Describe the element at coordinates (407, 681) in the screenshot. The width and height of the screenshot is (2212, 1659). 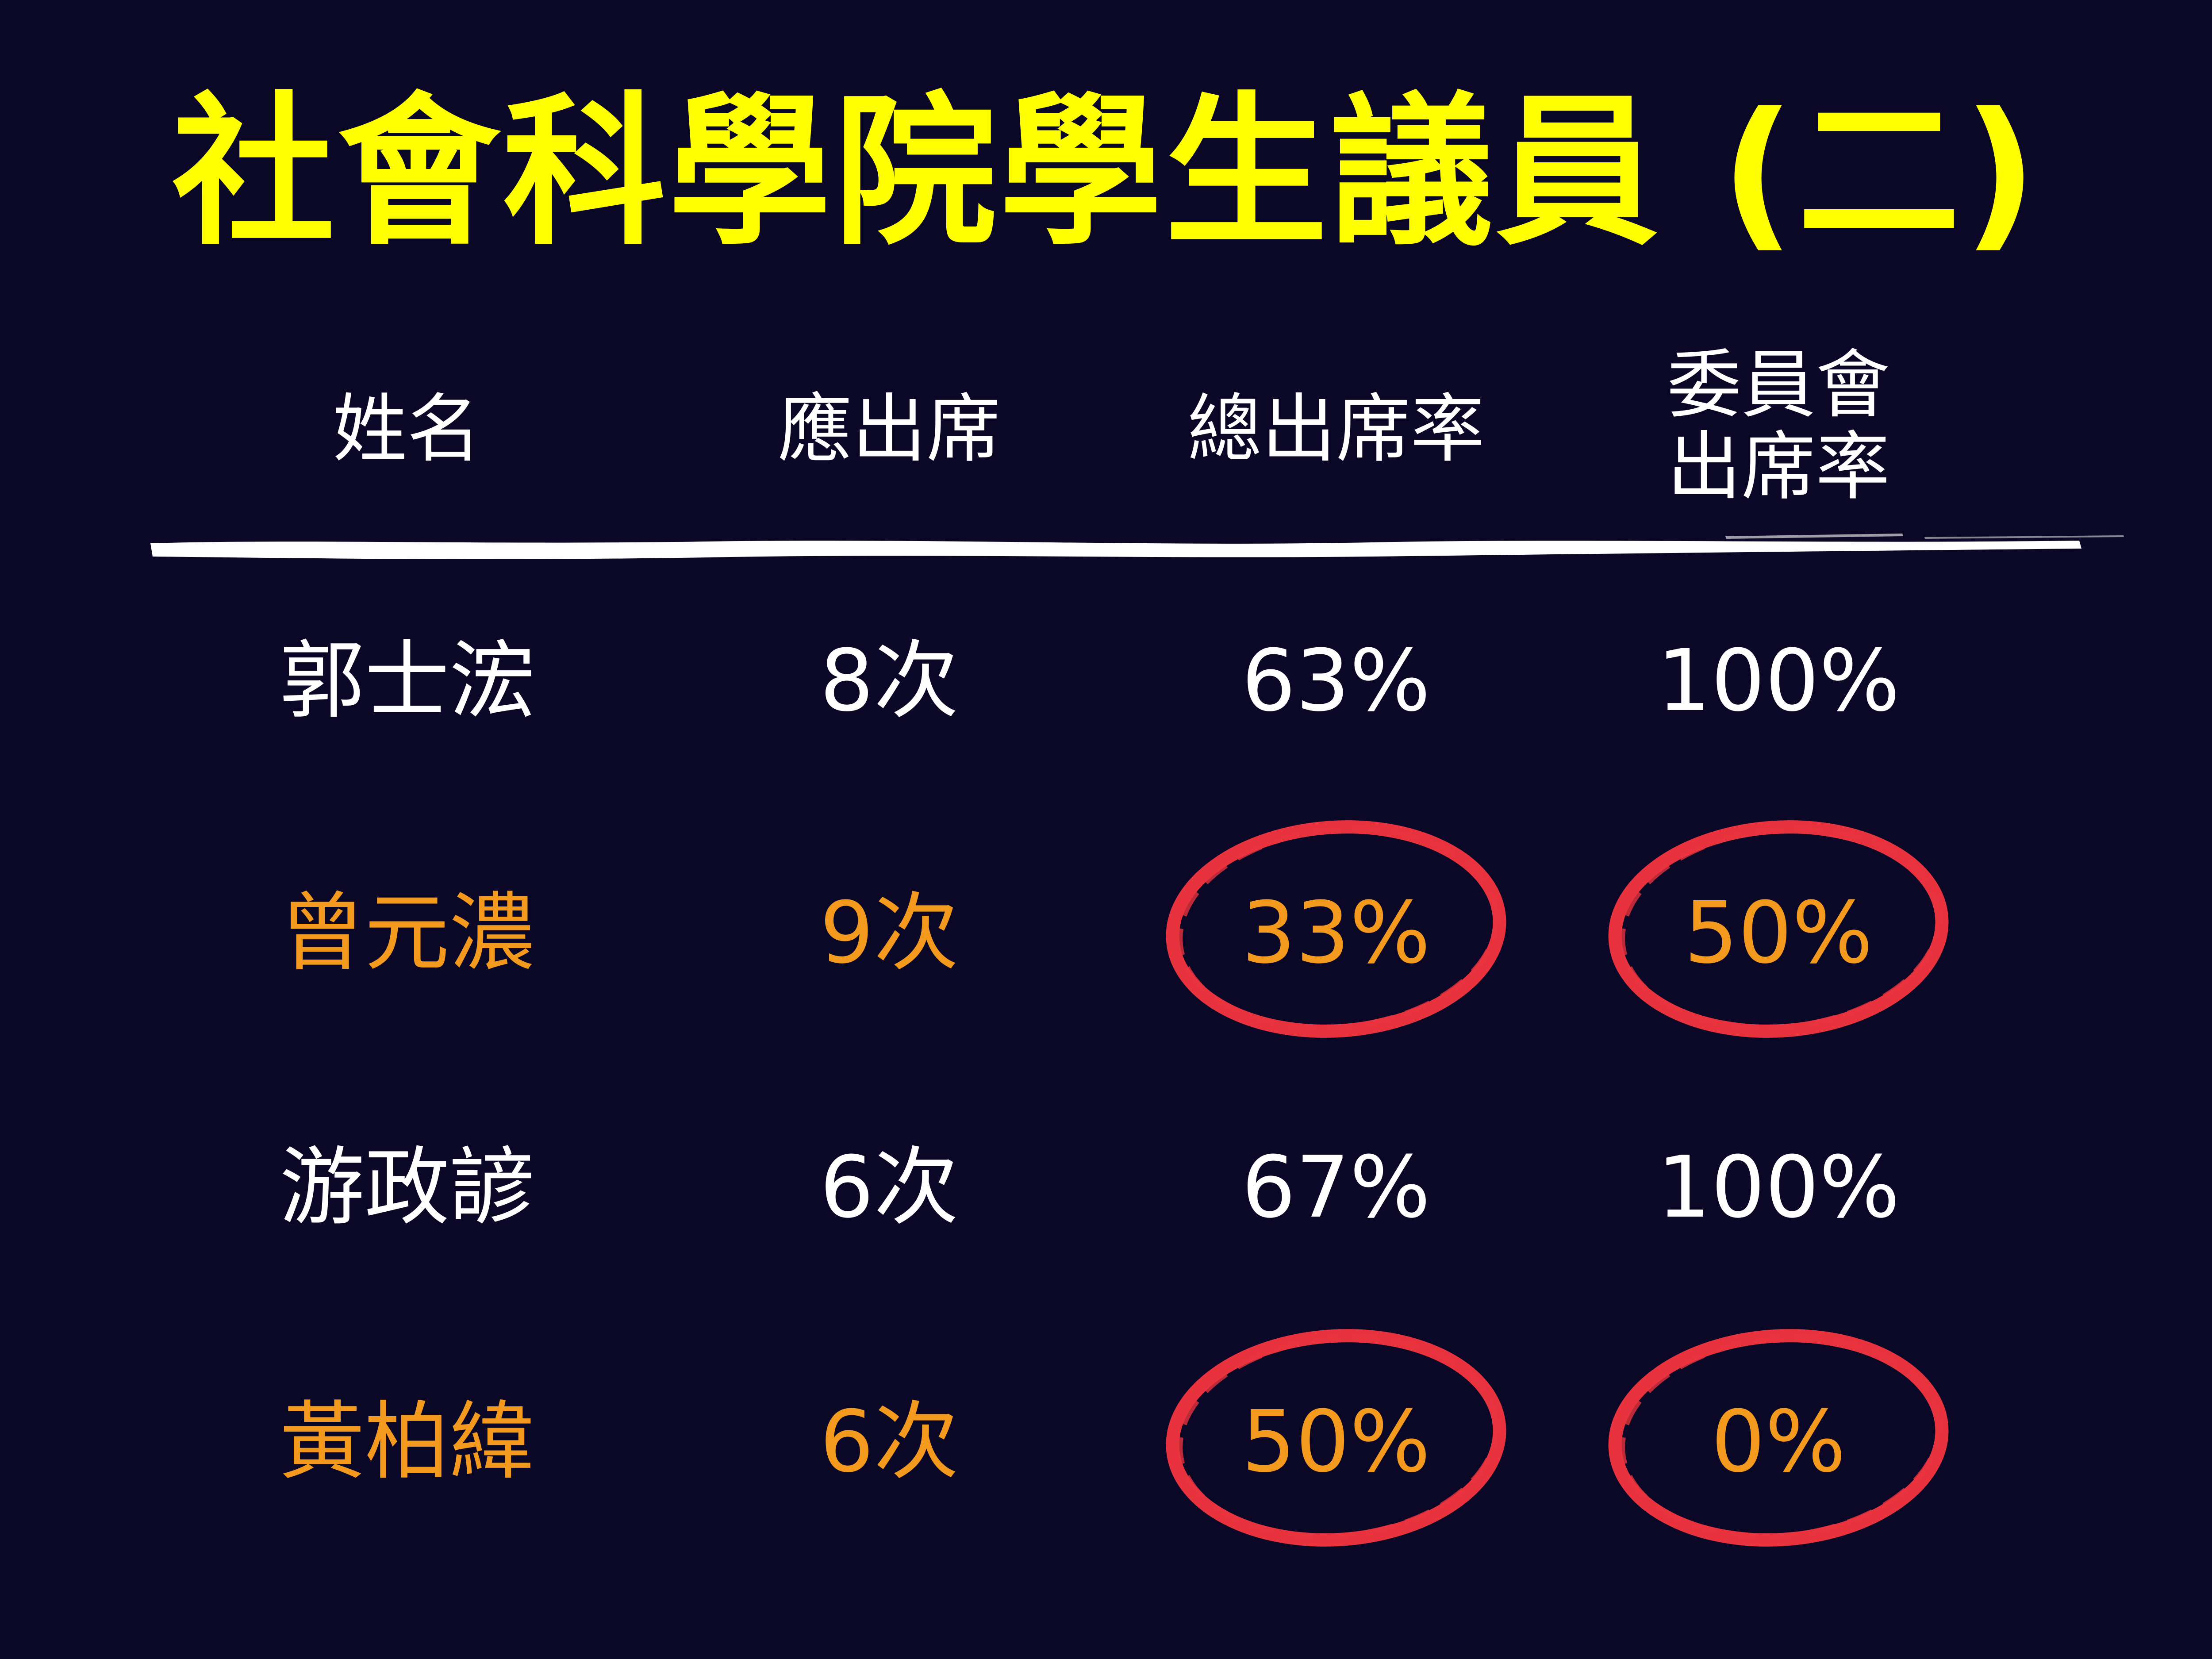
I see `row1-name: 郭士浤` at that location.